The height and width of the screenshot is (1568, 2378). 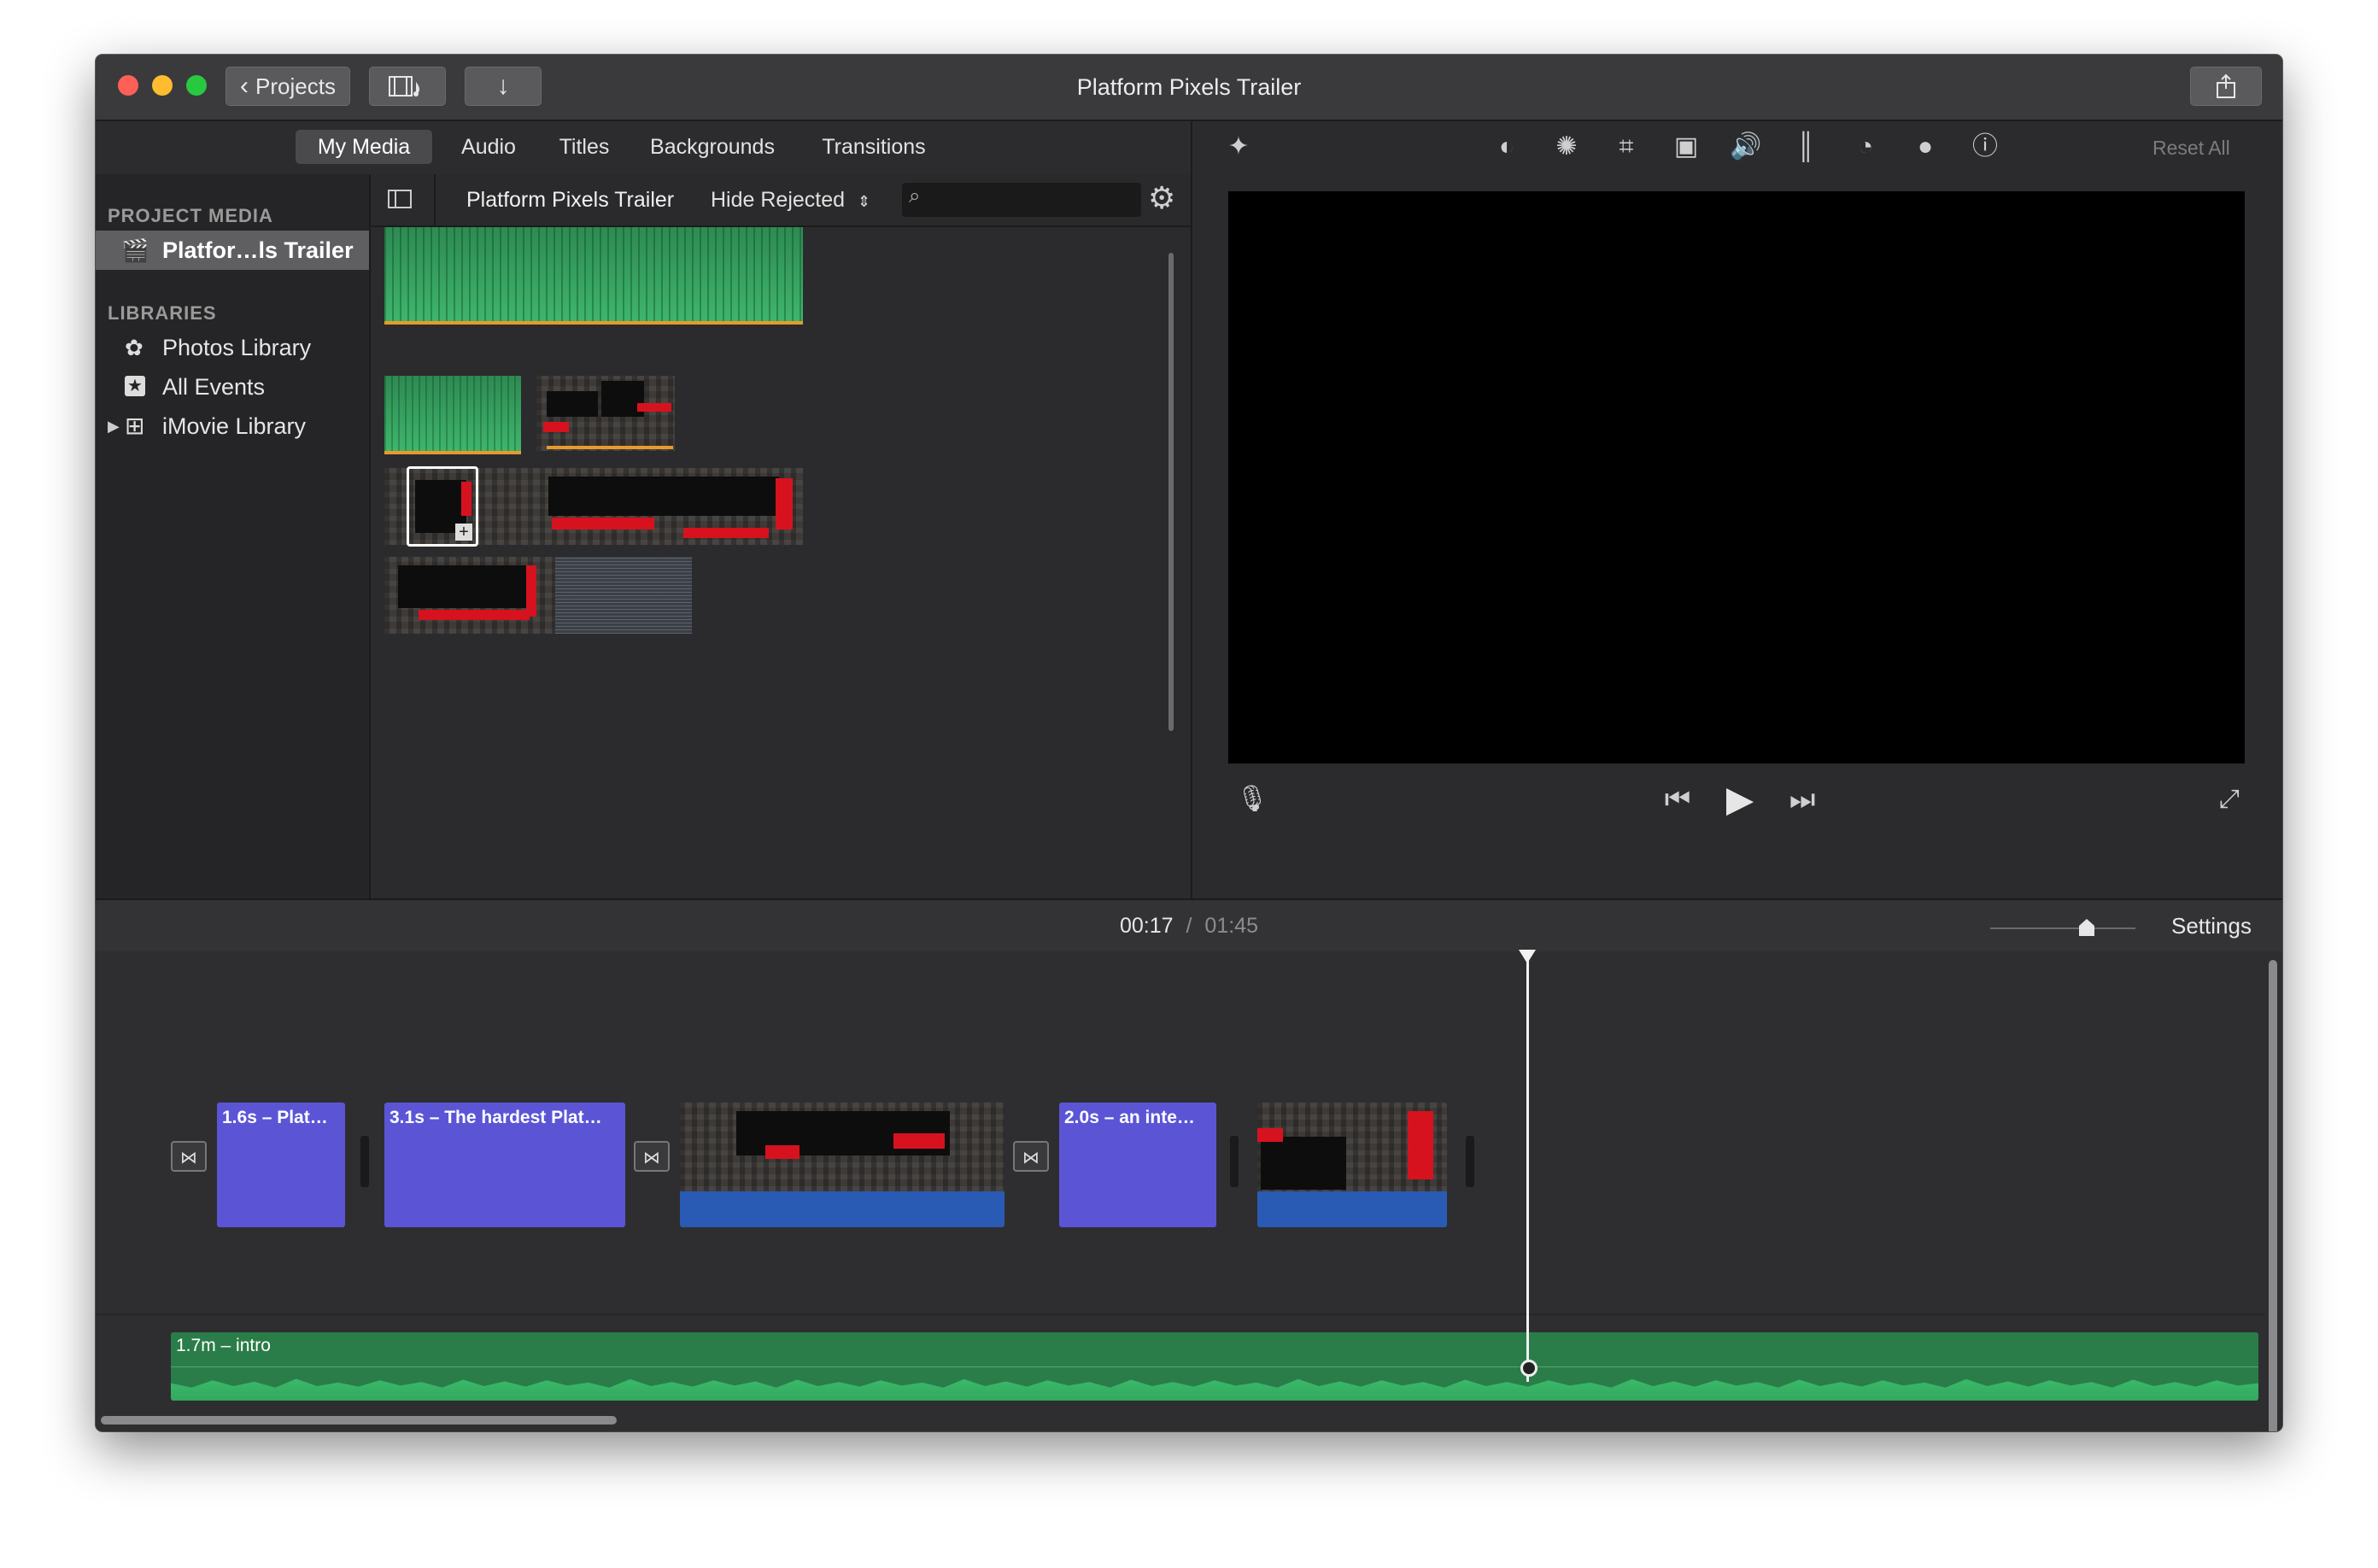 I want to click on timeline-header: 00:17 / 01:45 Settings, so click(x=1189, y=925).